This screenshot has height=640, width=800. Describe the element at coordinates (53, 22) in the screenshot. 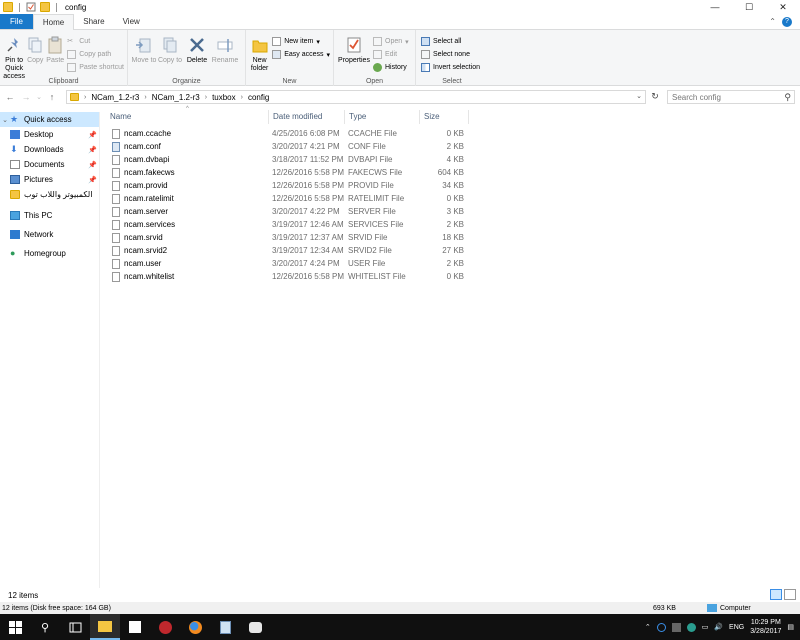

I see `tab-home: Home` at that location.